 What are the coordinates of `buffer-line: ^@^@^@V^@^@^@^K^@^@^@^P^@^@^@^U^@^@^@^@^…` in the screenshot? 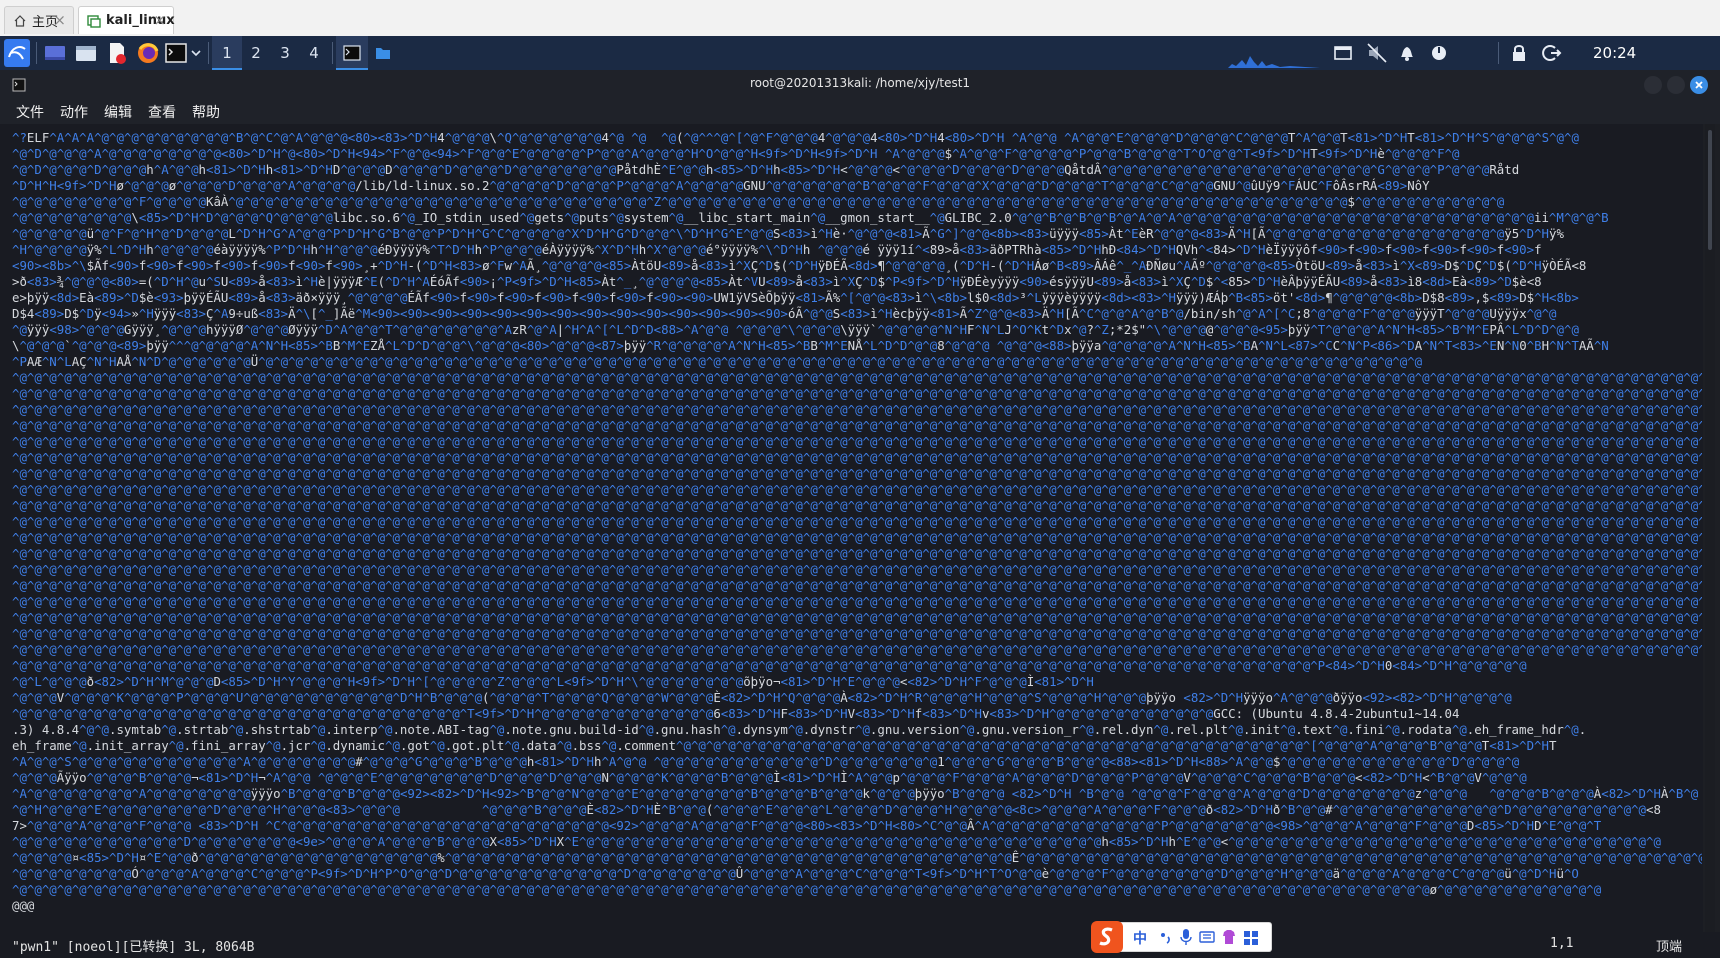 It's located at (857, 698).